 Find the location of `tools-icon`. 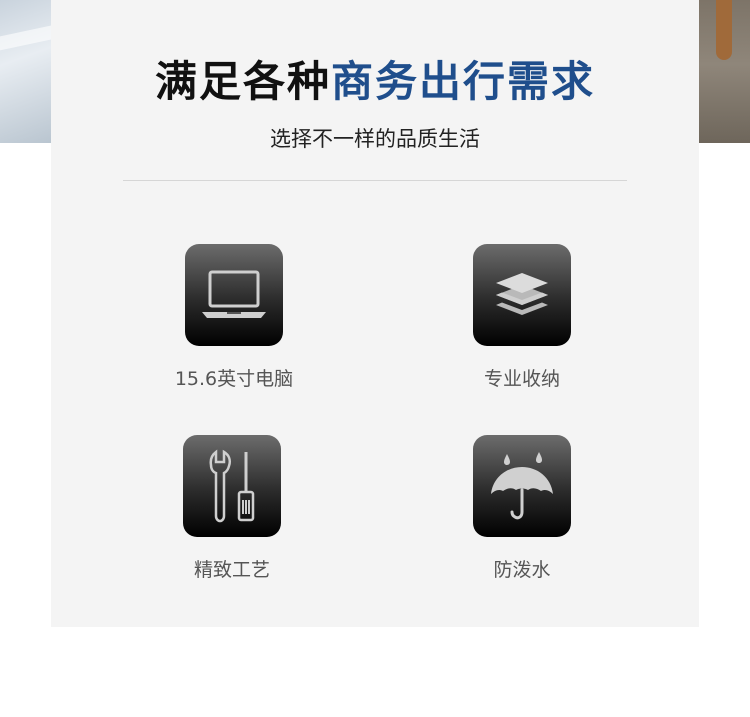

tools-icon is located at coordinates (232, 486).